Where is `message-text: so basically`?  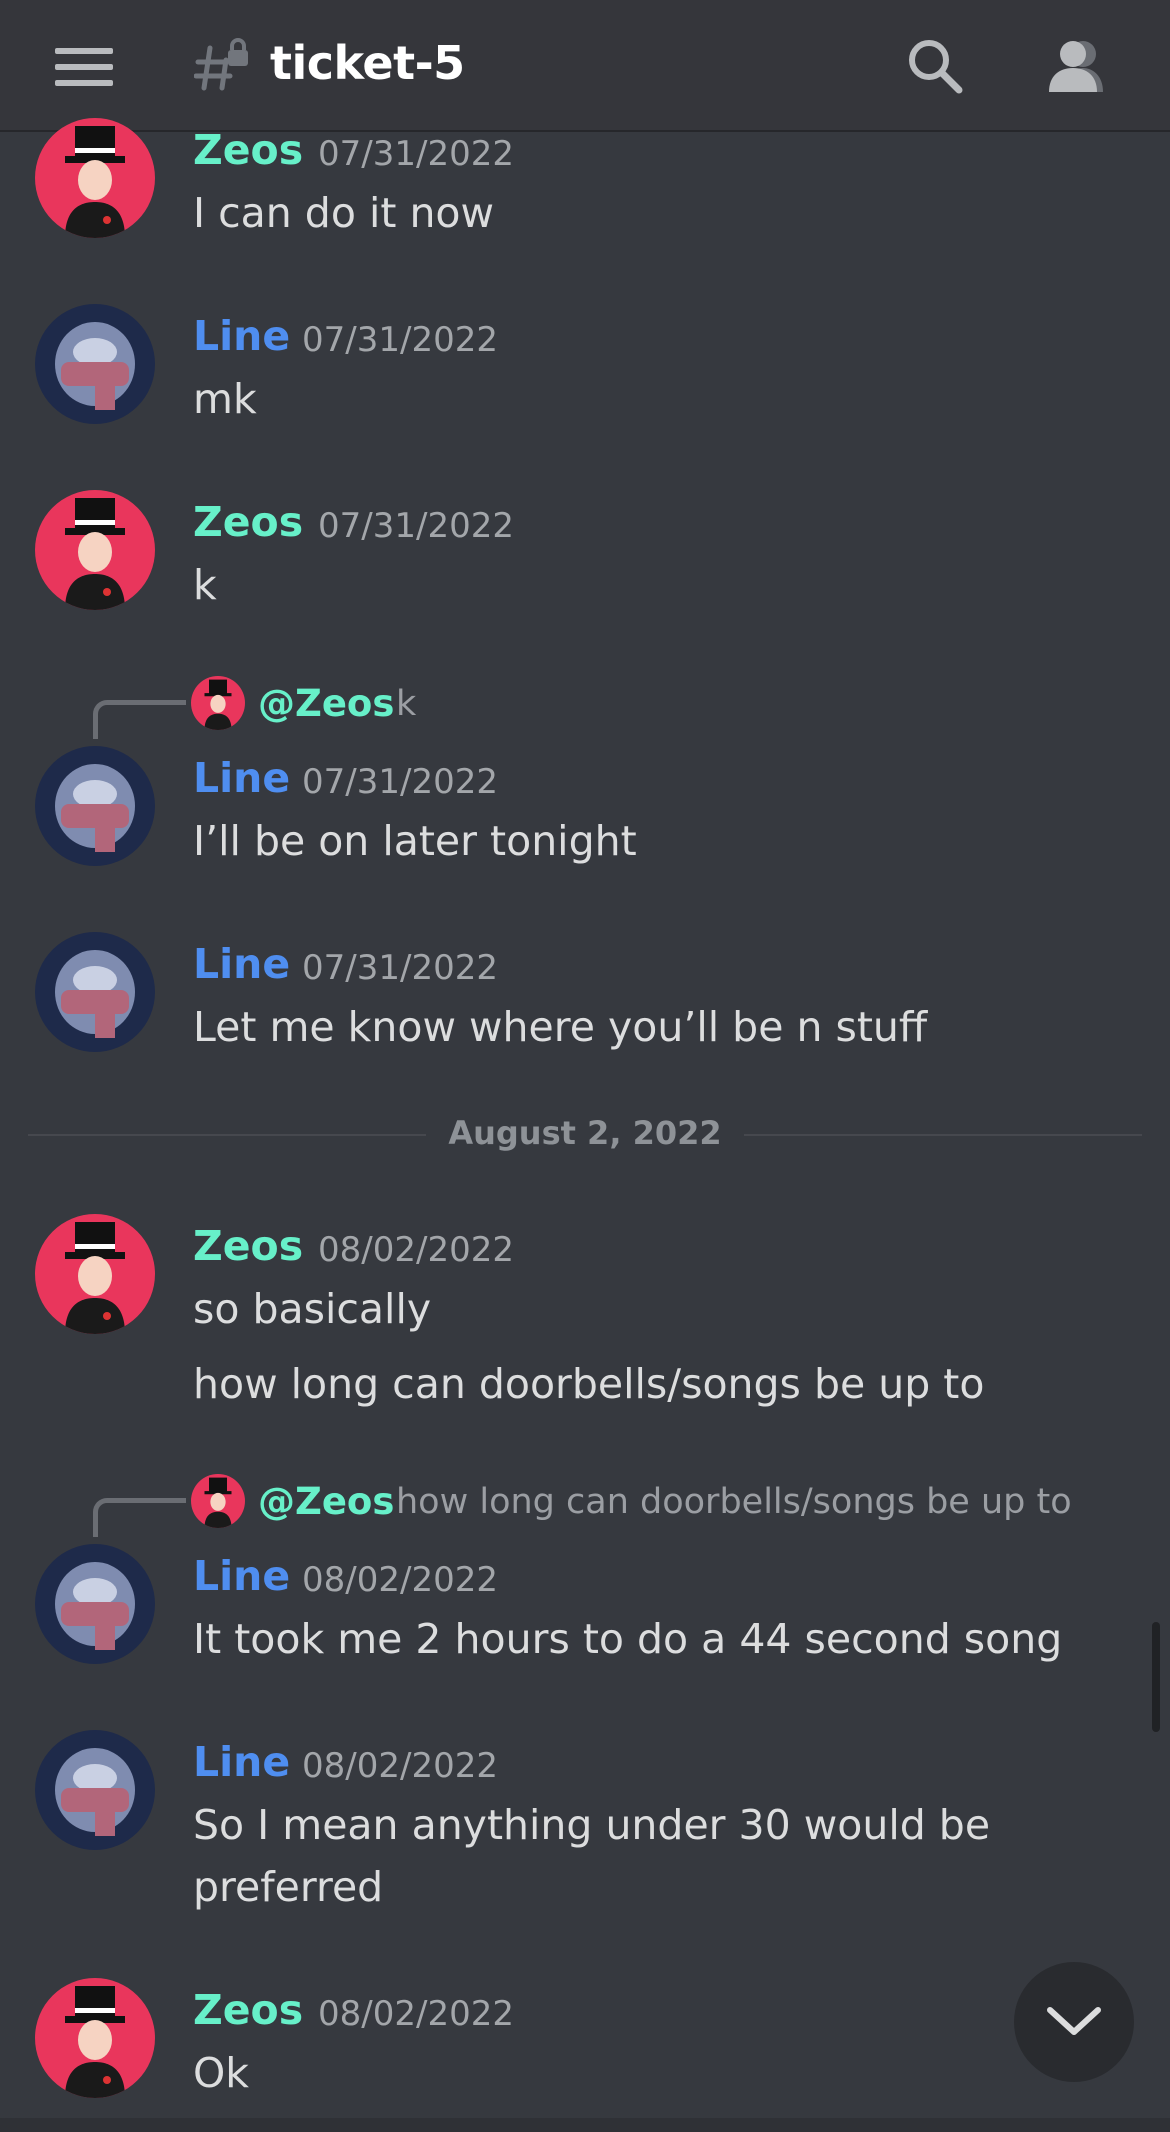 message-text: so basically is located at coordinates (312, 1309).